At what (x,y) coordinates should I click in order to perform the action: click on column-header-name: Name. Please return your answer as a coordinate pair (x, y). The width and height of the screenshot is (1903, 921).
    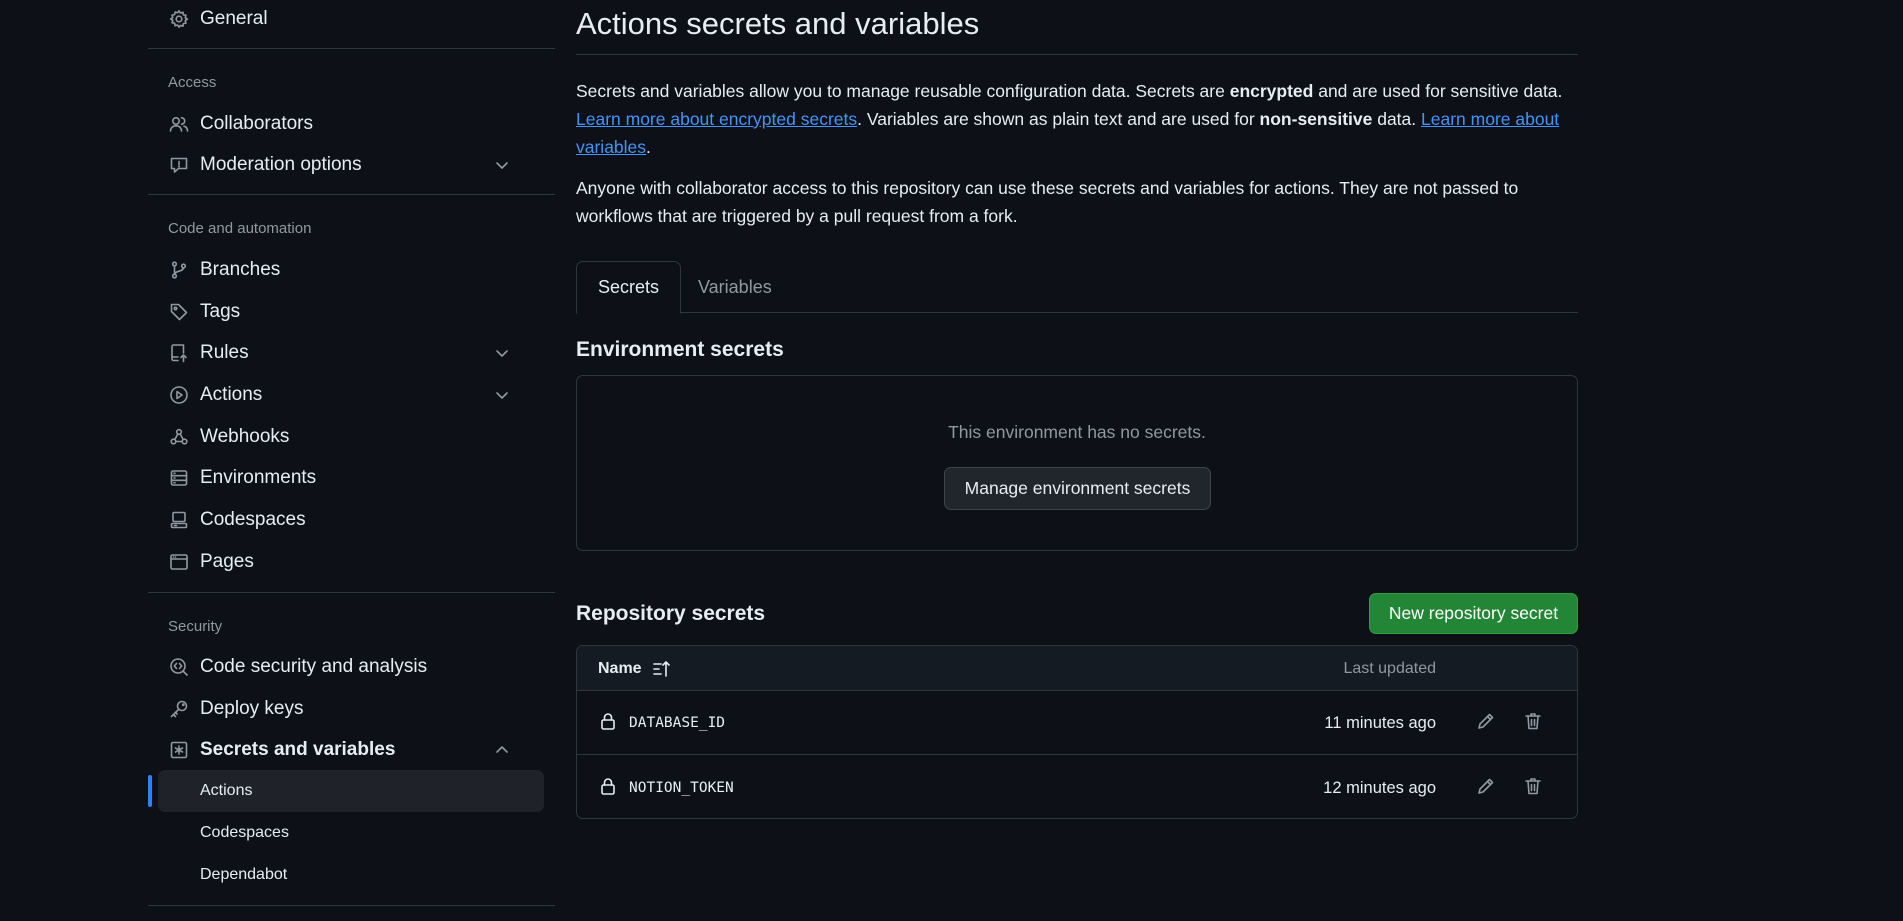
    Looking at the image, I should click on (635, 668).